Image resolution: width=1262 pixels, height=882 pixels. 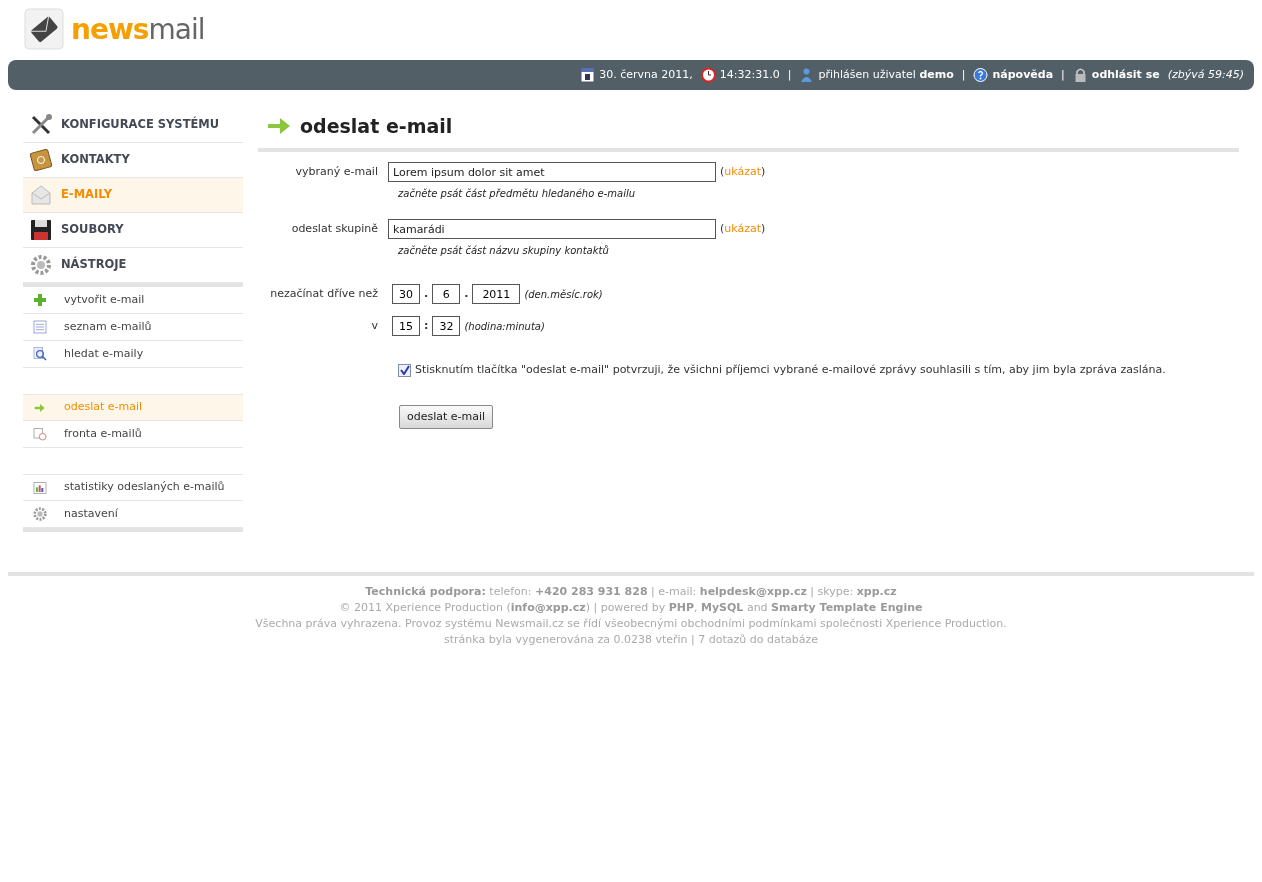 I want to click on main-menu-item: SOUBORY, so click(x=133, y=230).